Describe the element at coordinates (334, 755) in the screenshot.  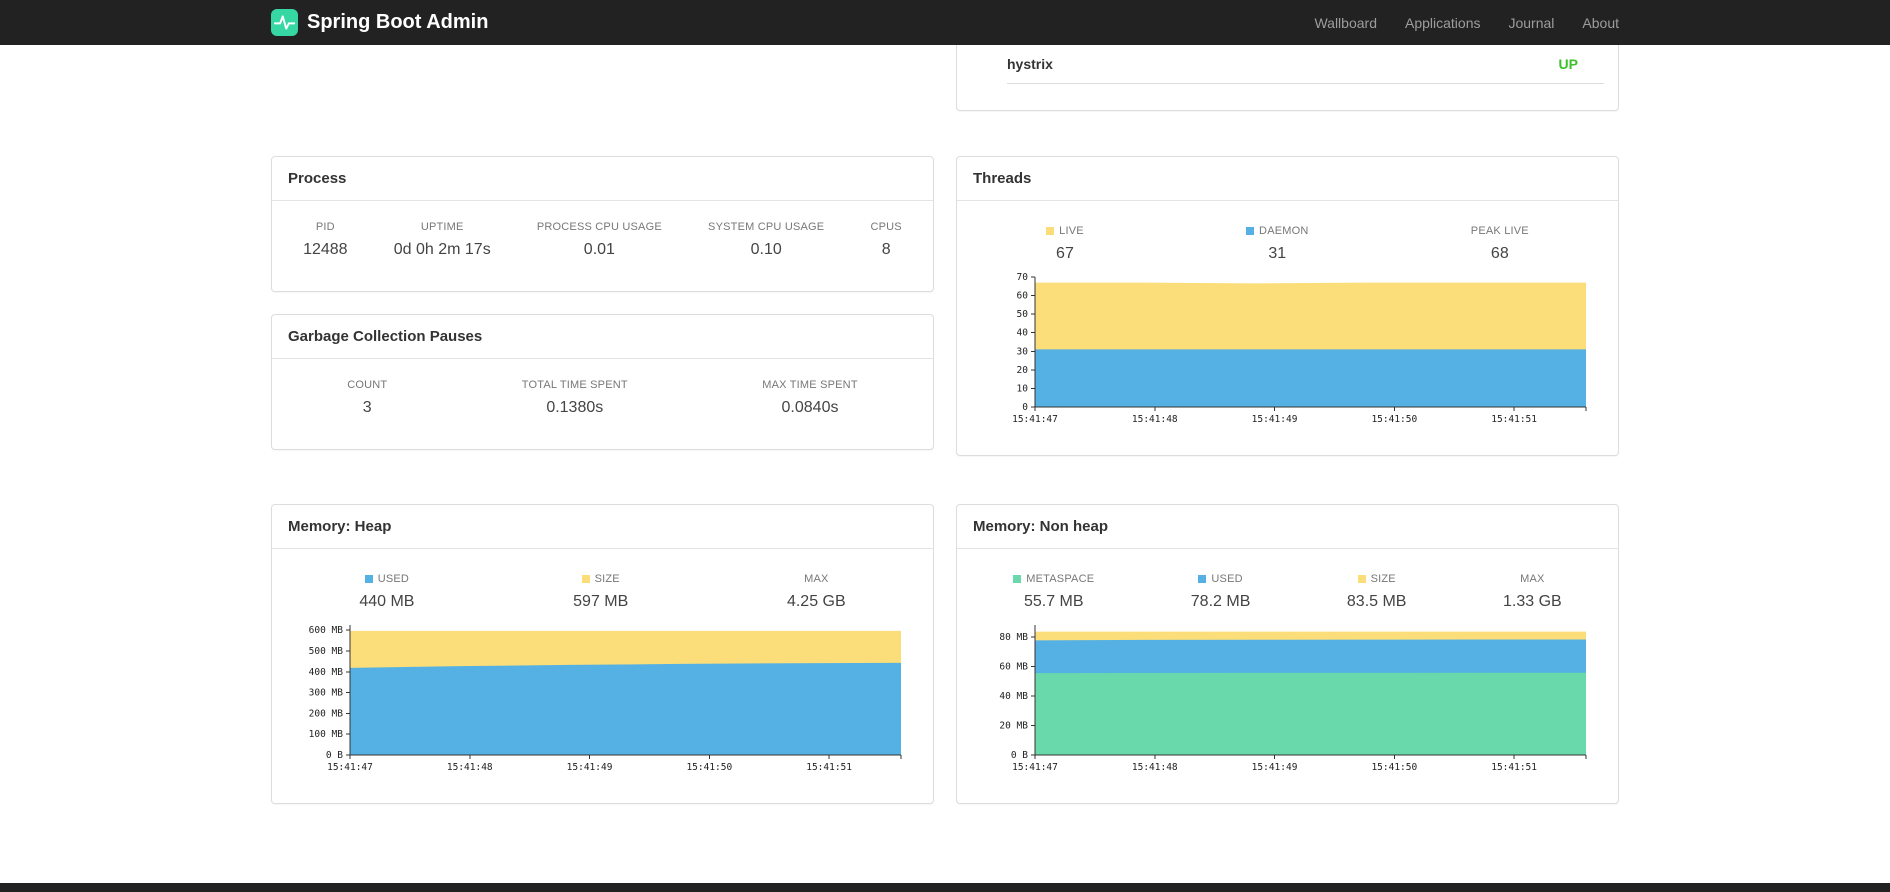
I see `svg-text: 0 B` at that location.